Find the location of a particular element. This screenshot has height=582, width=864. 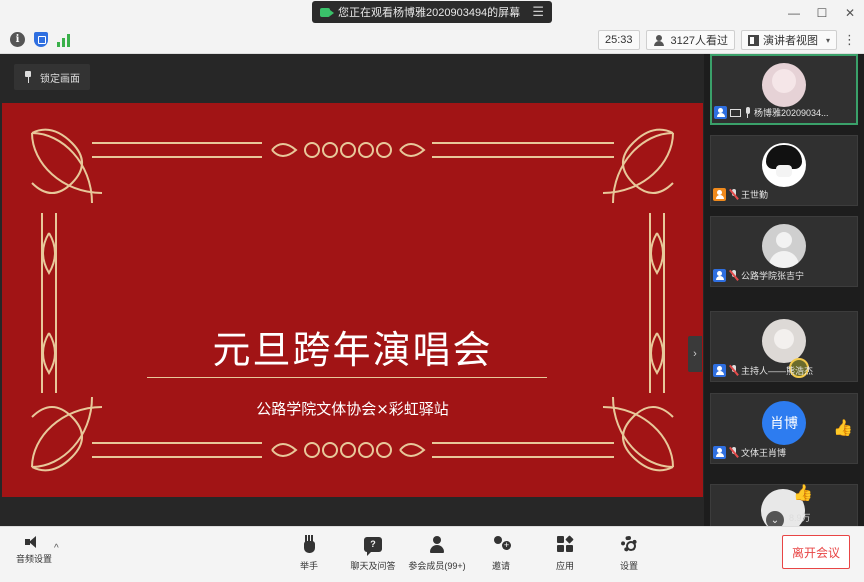

window-controls: — ☐ ✕ is located at coordinates (822, 13).